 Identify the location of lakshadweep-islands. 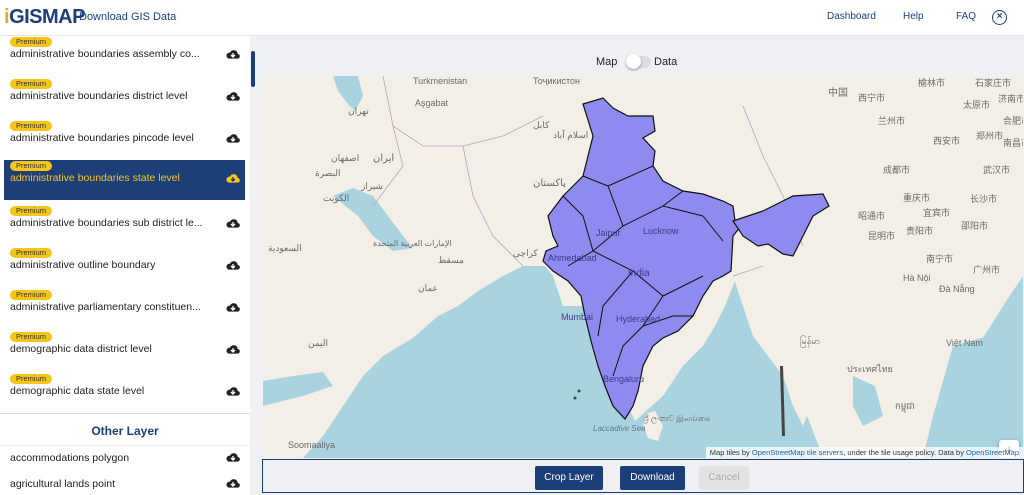
(579, 391).